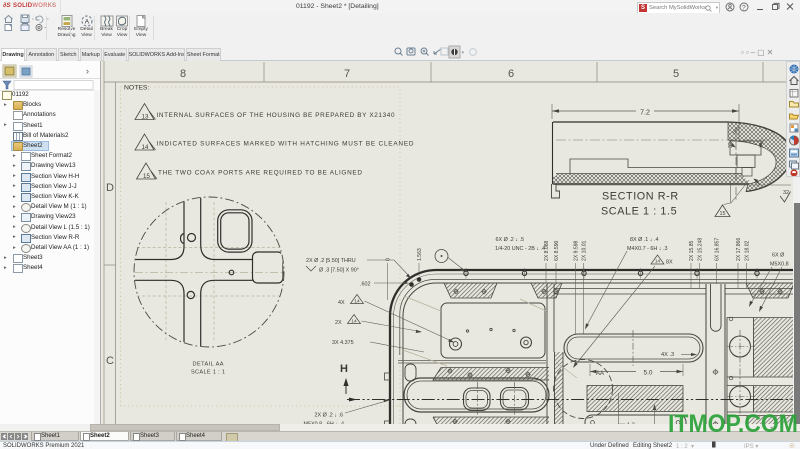  What do you see at coordinates (644, 240) in the screenshot?
I see `svg-text: 8X Ø .1 ↓ .4` at bounding box center [644, 240].